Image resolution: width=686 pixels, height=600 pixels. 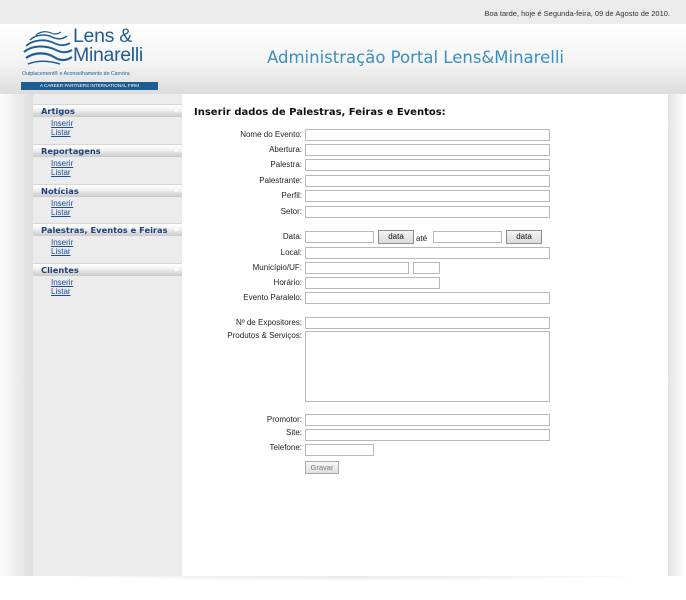 I want to click on promotor-input, so click(x=427, y=420).